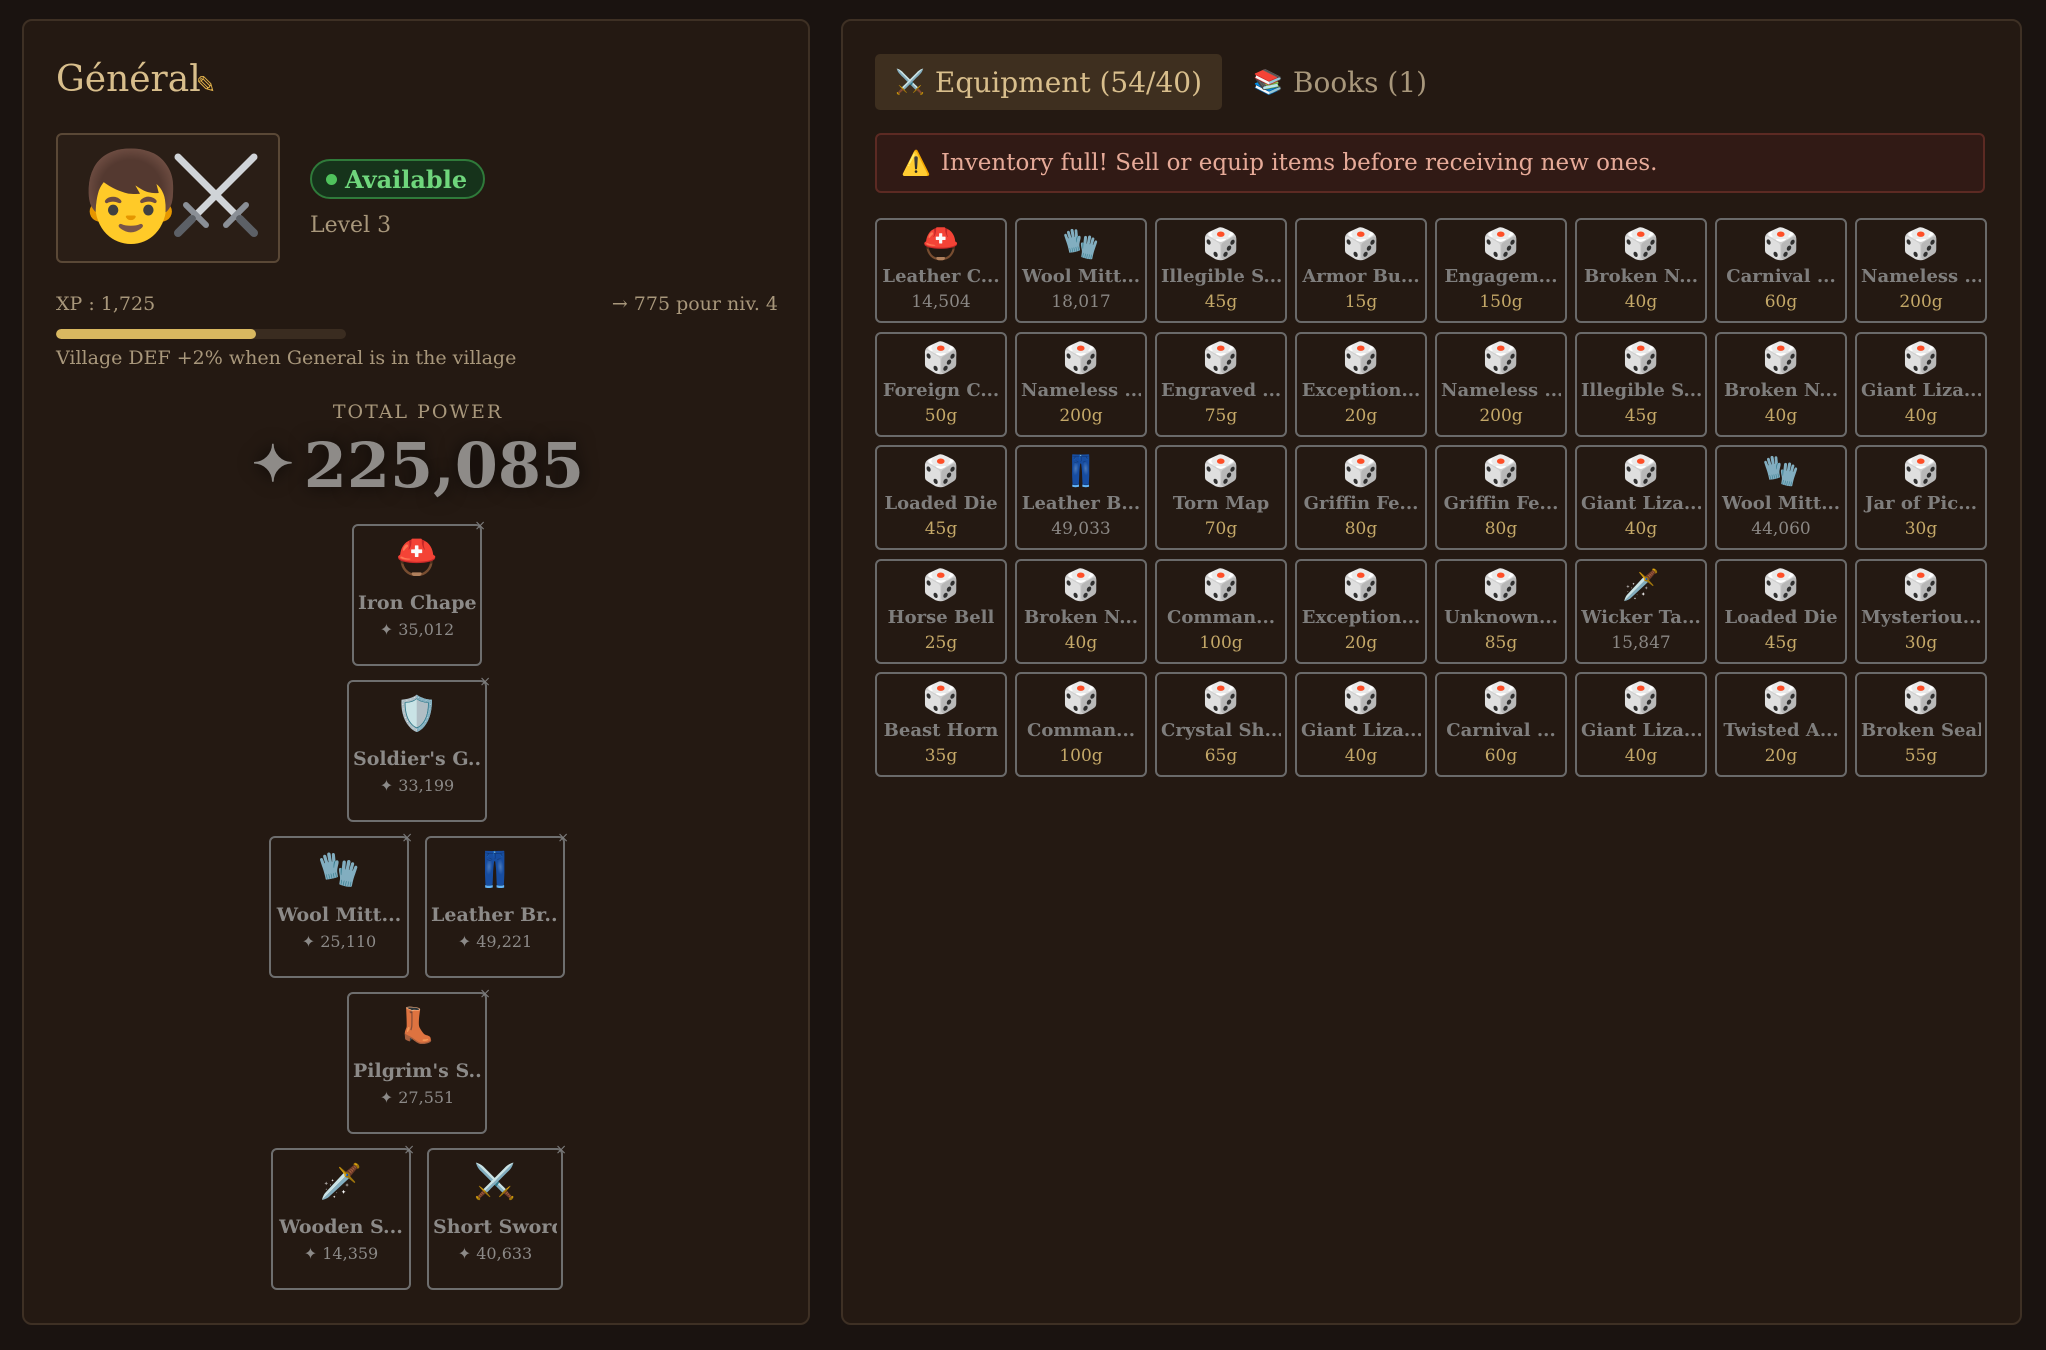 This screenshot has width=2046, height=1350. Describe the element at coordinates (941, 244) in the screenshot. I see `helmet-icon: ⛑️` at that location.